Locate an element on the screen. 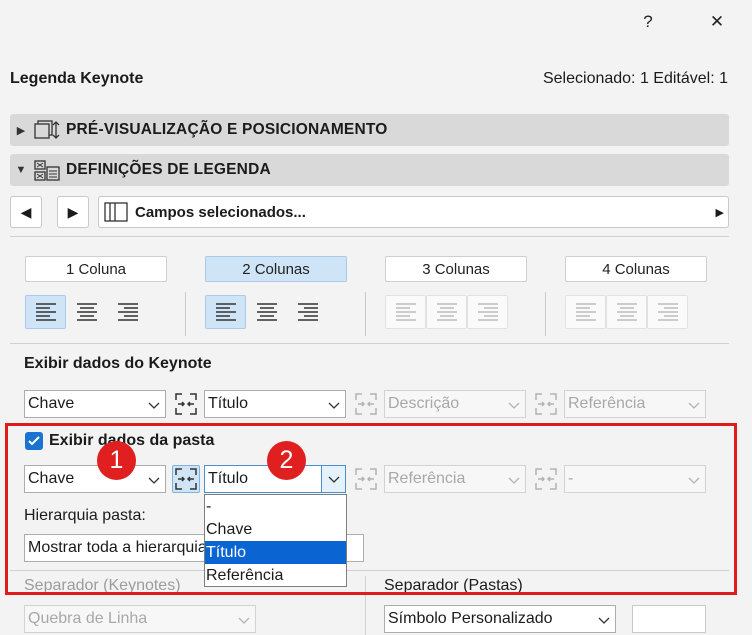  select-value: Referência is located at coordinates (607, 403).